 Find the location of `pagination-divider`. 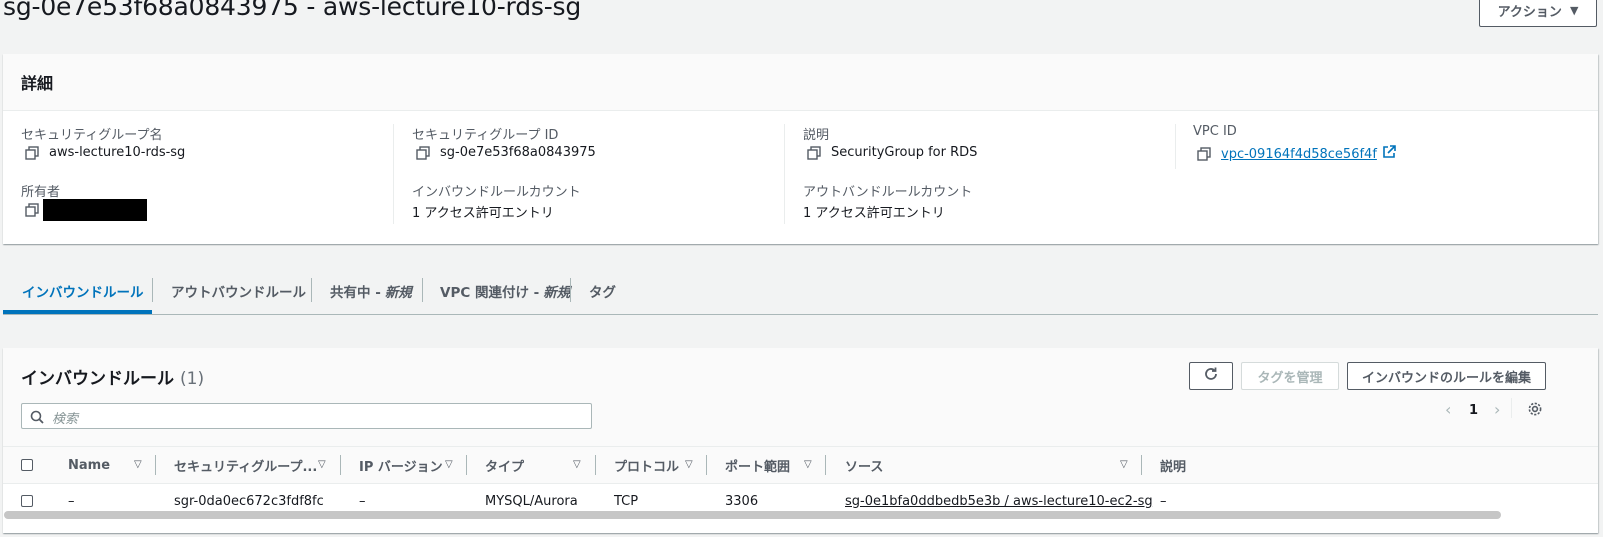

pagination-divider is located at coordinates (1511, 408).